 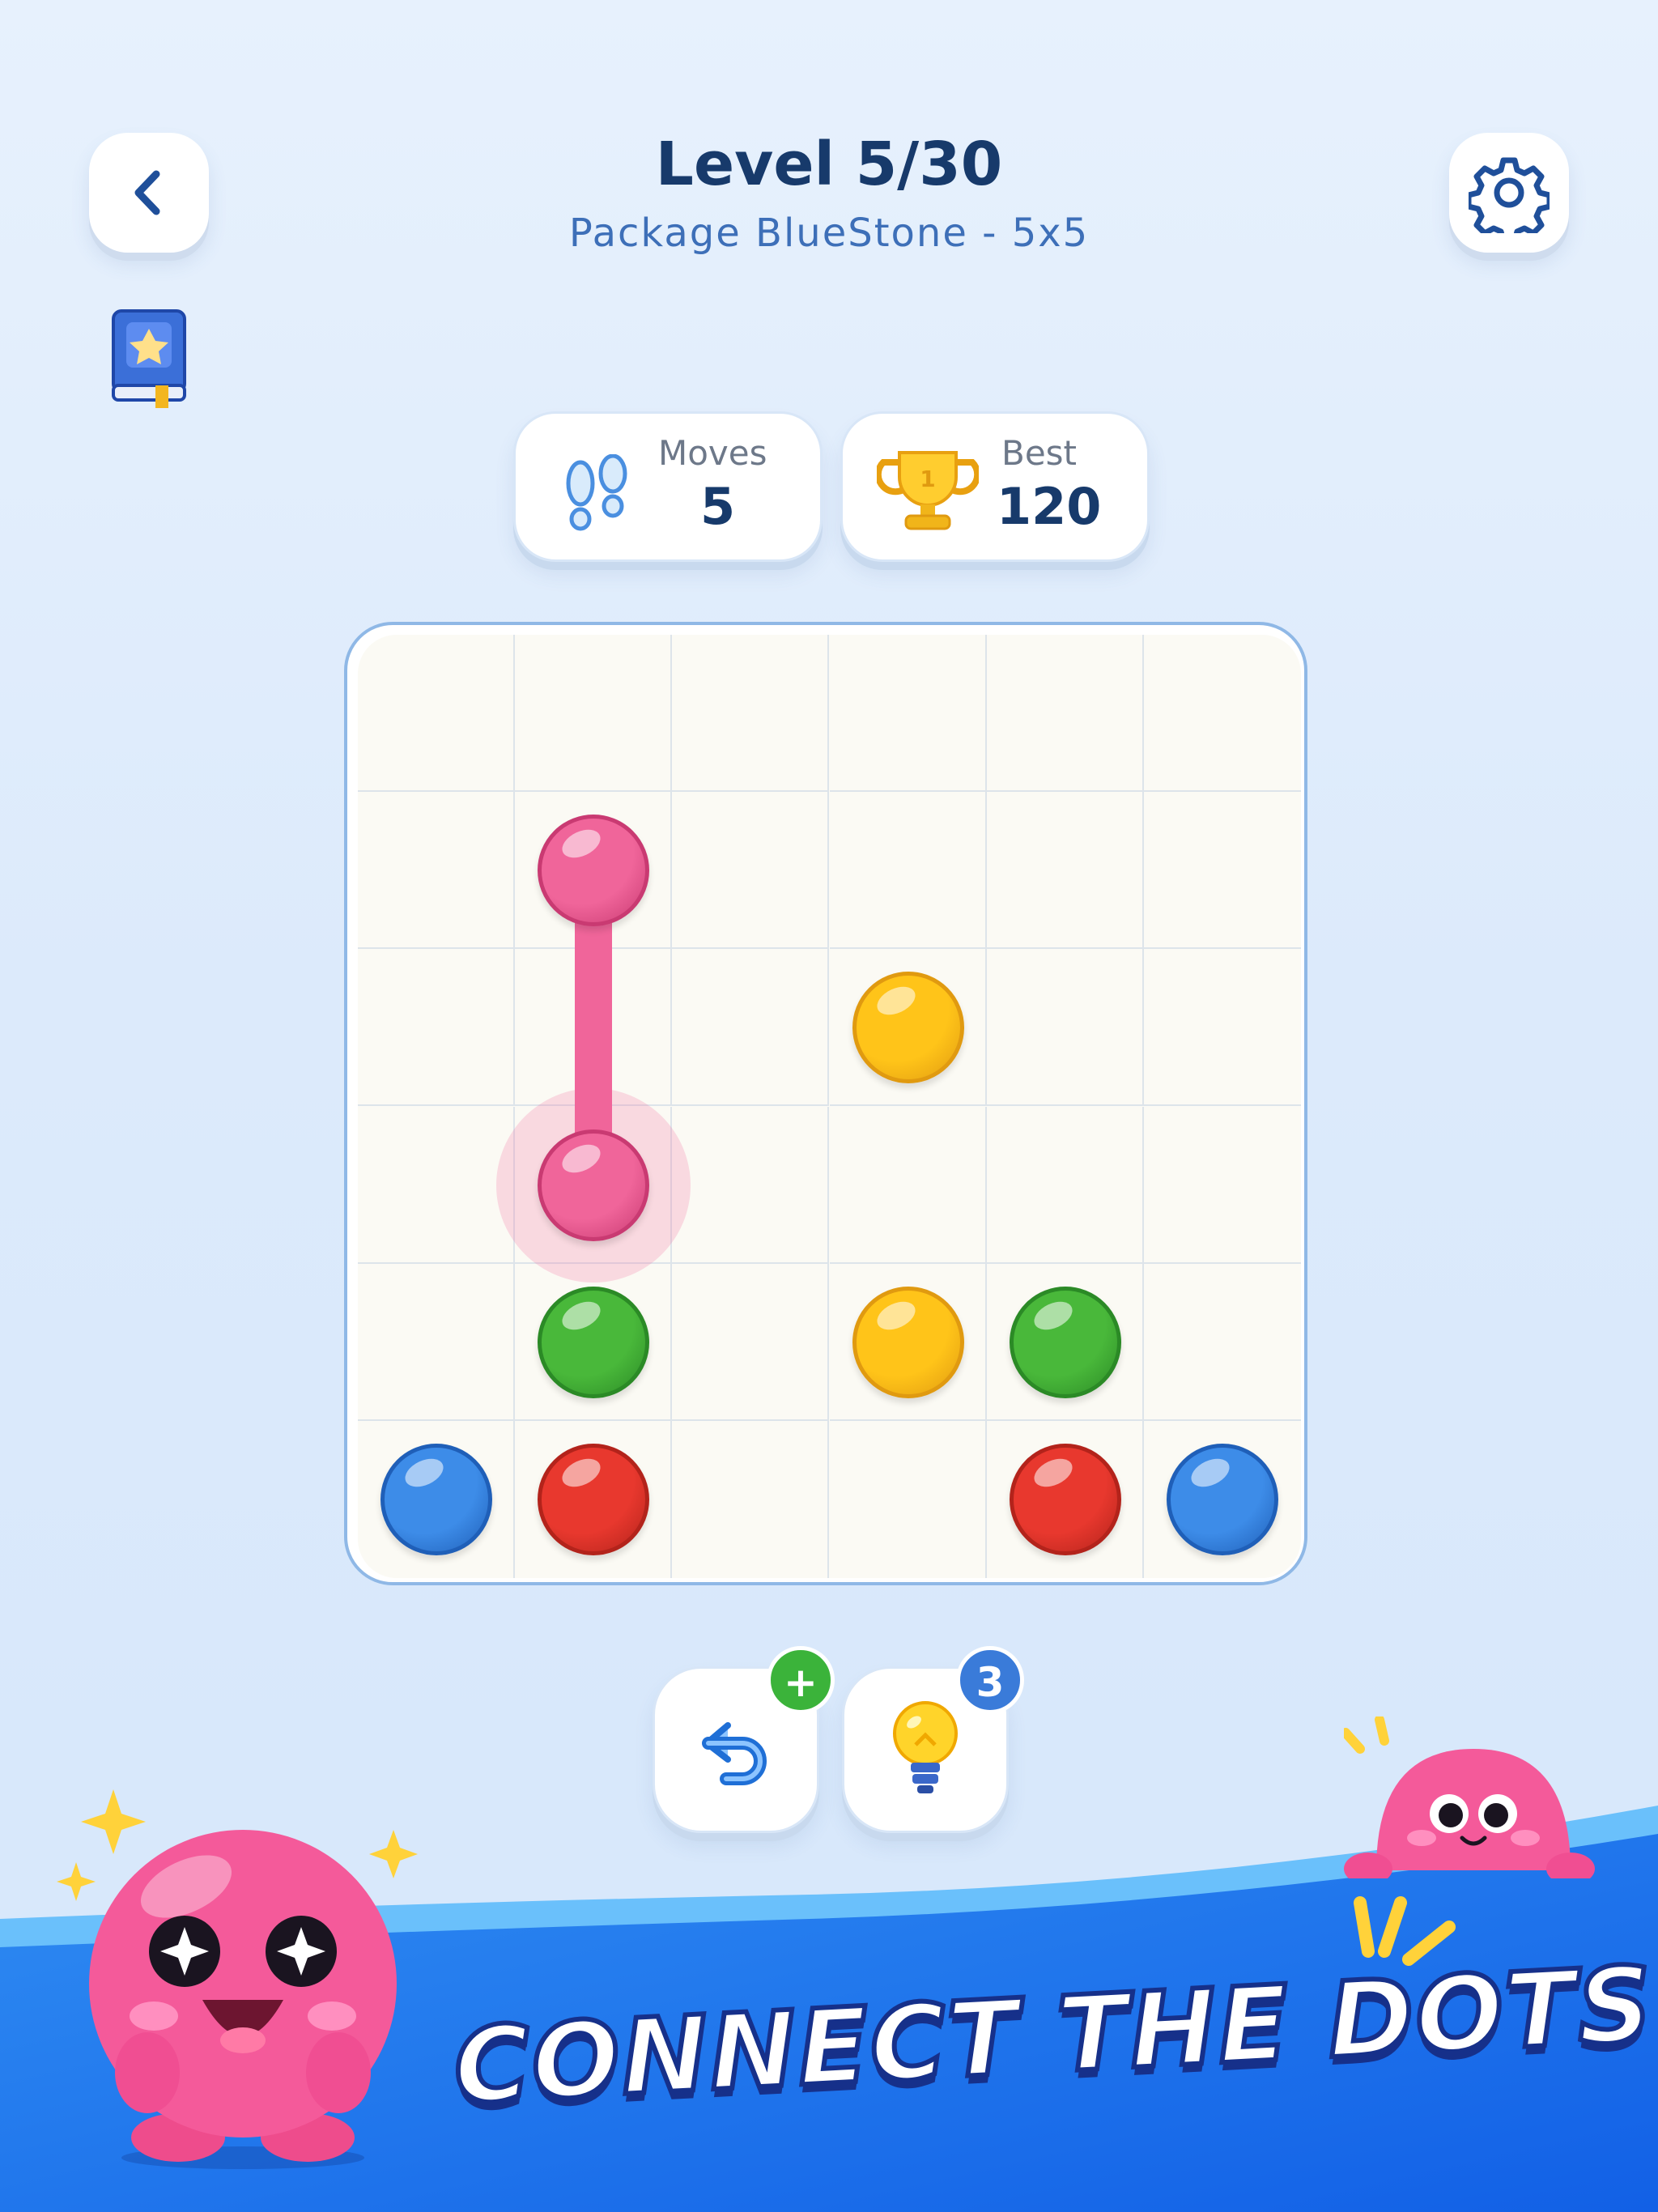 I want to click on best-label: Best, so click(x=1039, y=453).